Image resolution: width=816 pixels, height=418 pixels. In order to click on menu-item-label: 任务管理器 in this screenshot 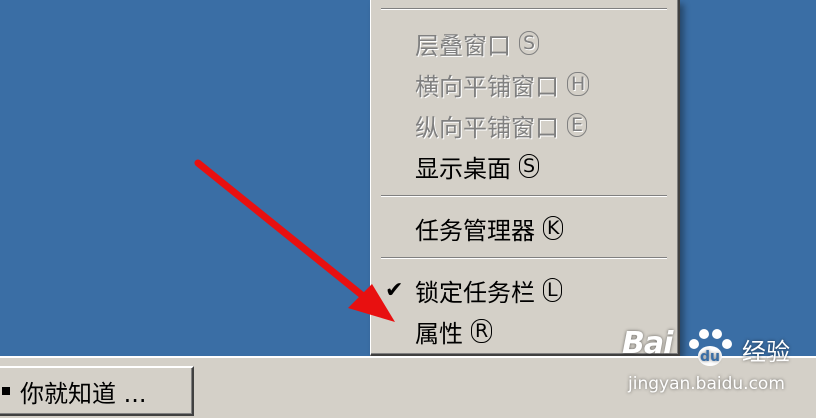, I will do `click(475, 230)`.